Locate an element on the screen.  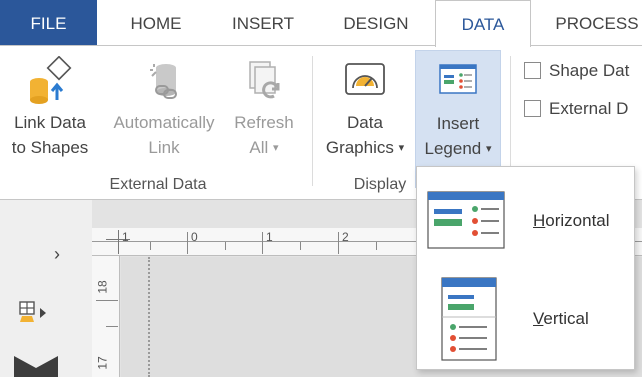
group-separator is located at coordinates (312, 121).